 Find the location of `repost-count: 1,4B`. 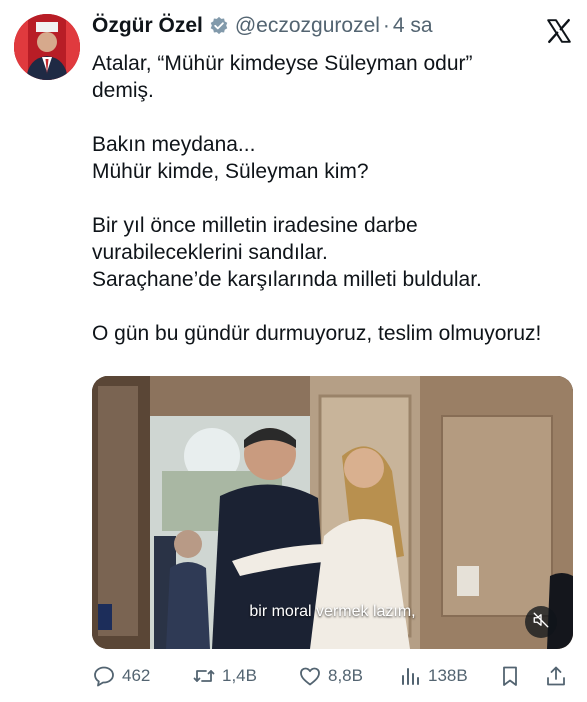

repost-count: 1,4B is located at coordinates (239, 675).